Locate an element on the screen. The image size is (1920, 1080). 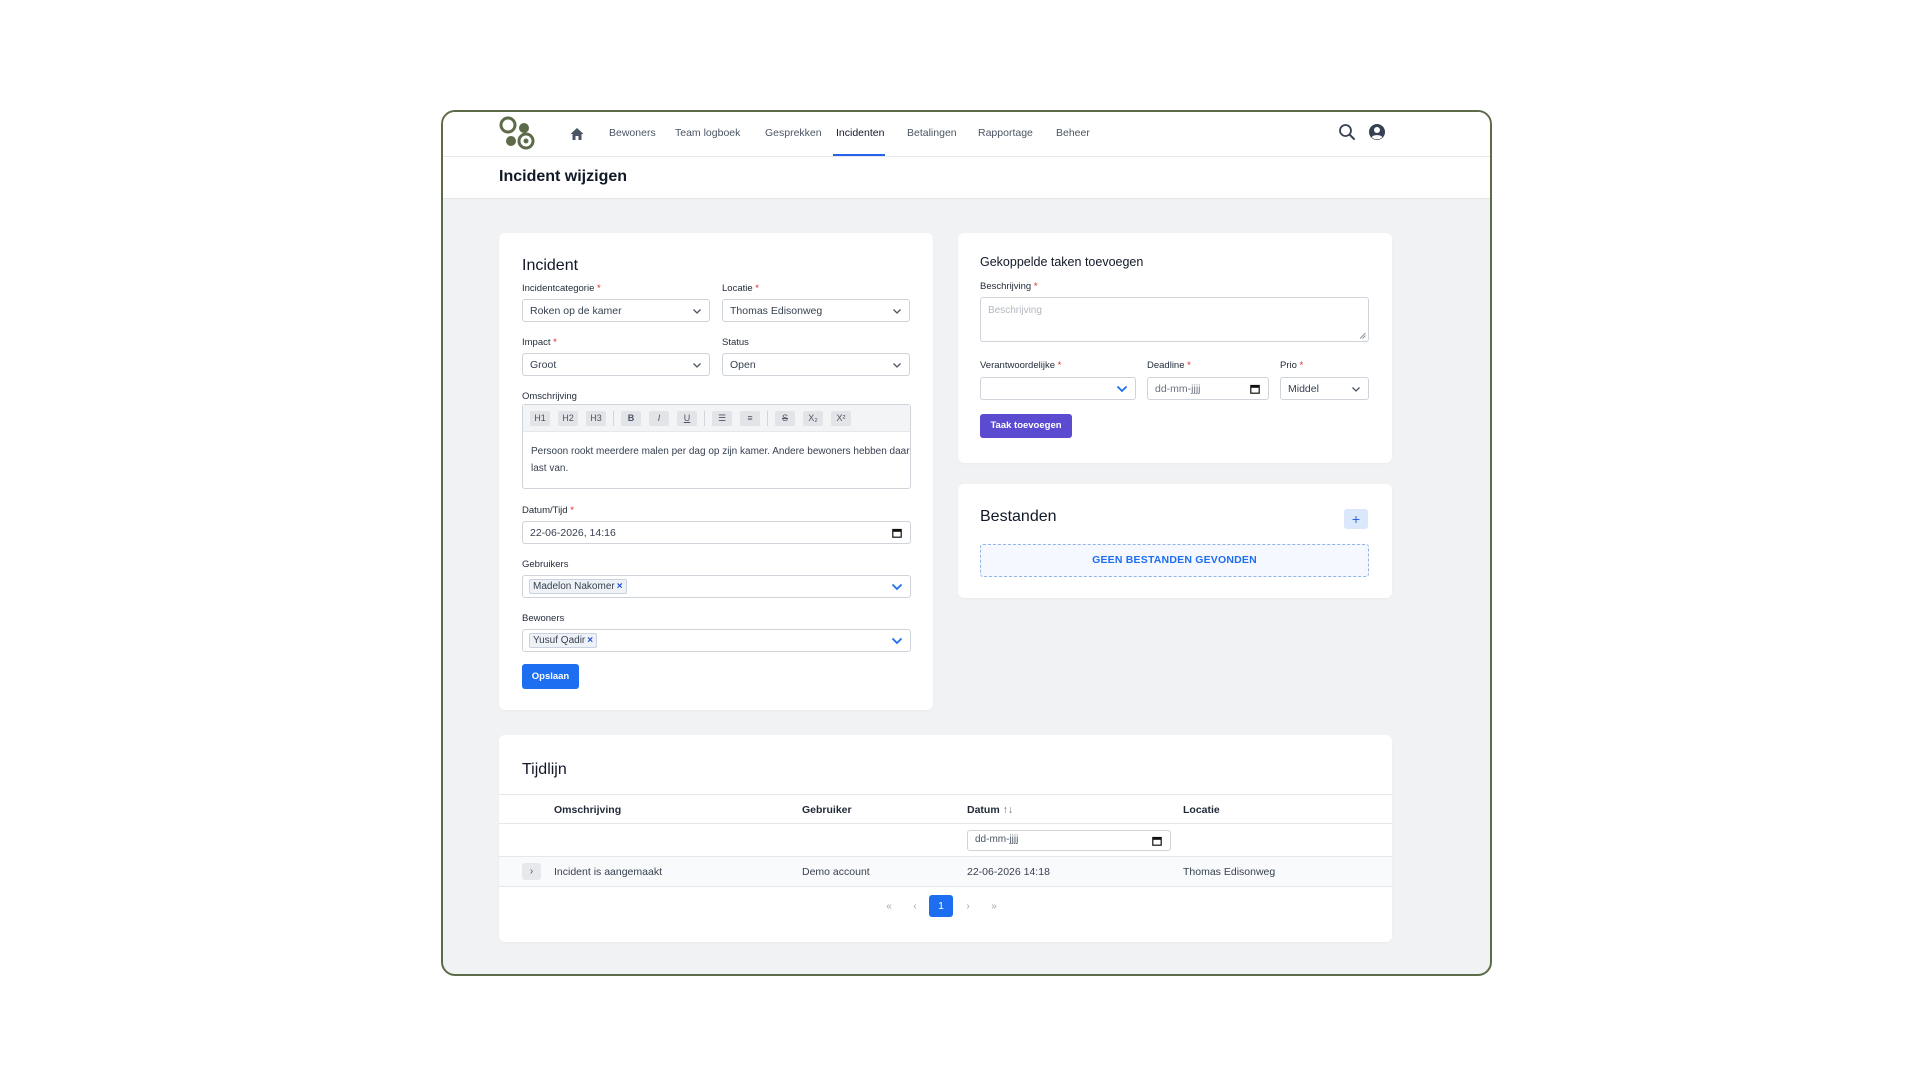
files-card-title: Bestanden is located at coordinates (1018, 516).